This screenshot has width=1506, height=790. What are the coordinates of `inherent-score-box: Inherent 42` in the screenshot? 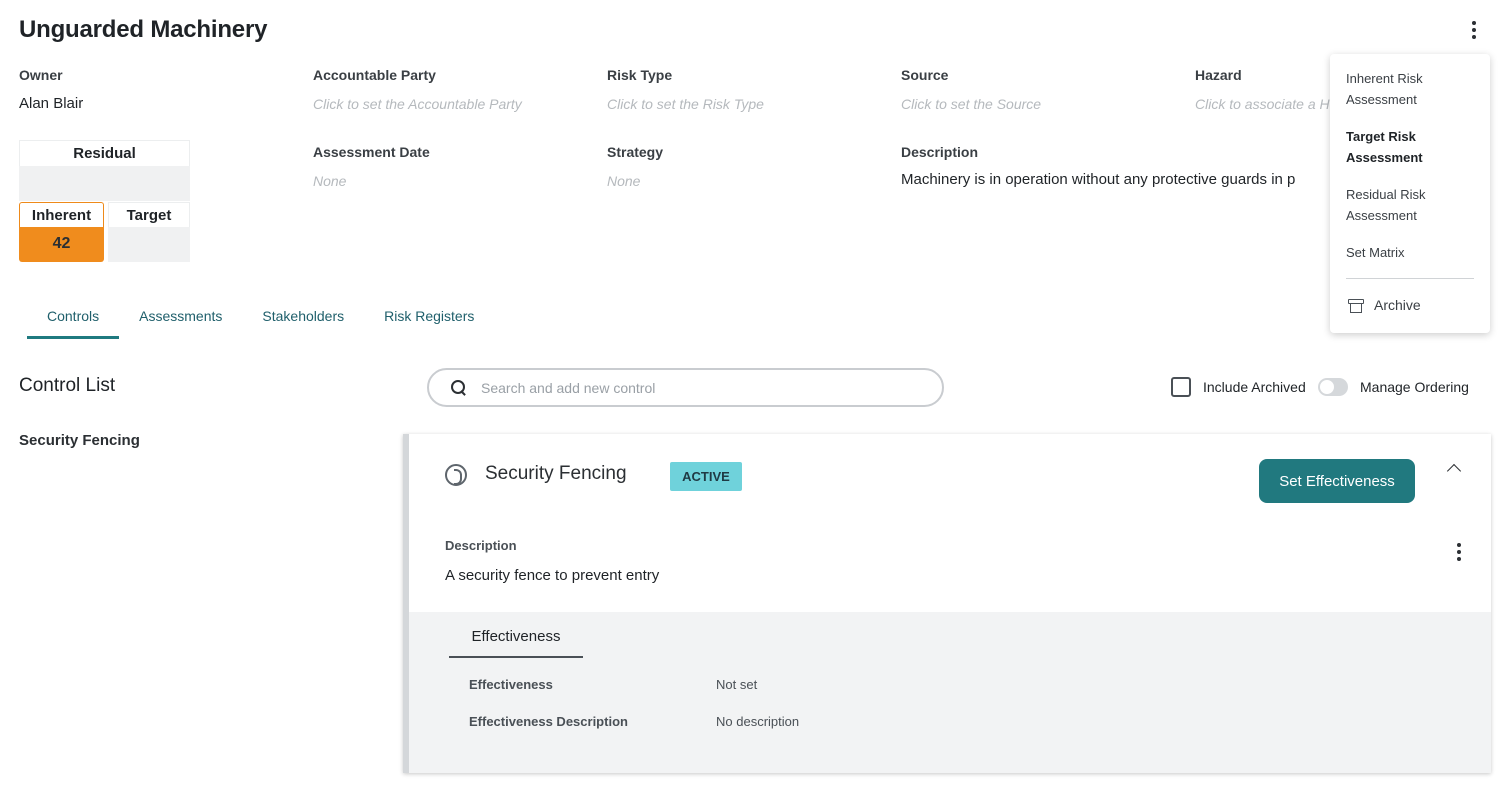 It's located at (61, 232).